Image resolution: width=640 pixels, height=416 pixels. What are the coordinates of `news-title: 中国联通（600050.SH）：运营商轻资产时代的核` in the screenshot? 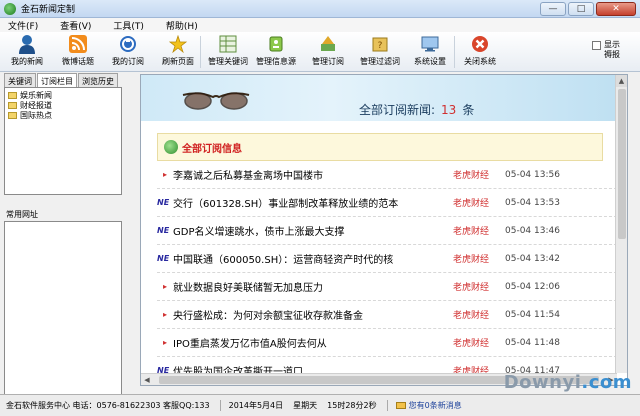 It's located at (304, 258).